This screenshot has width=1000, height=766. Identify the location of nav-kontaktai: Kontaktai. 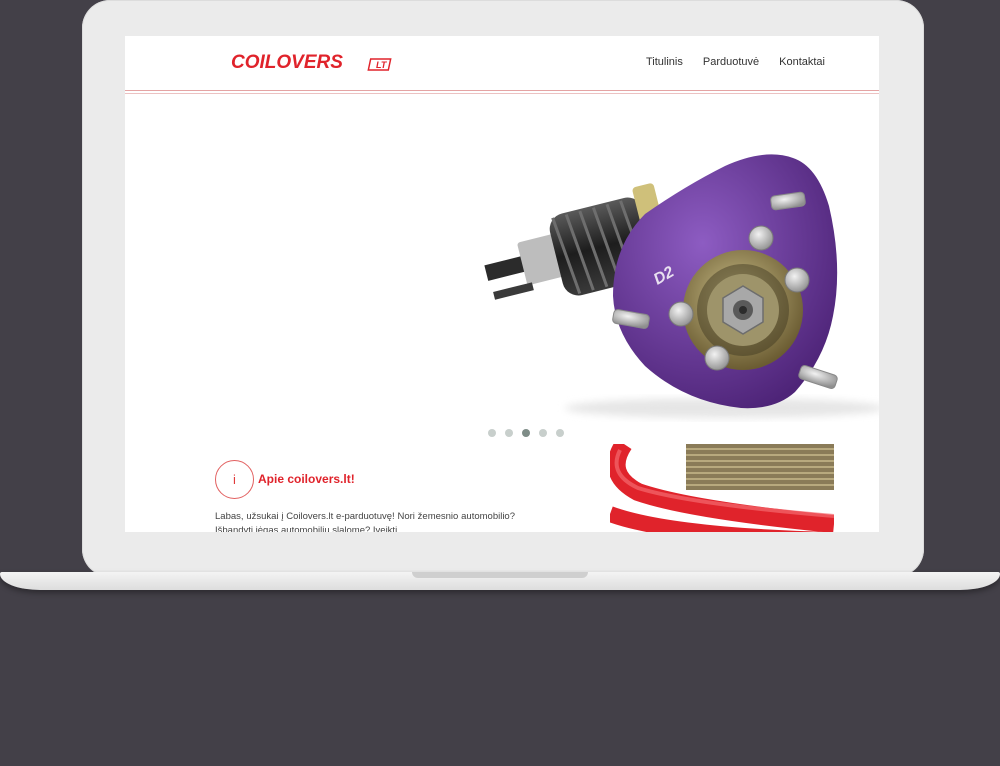
(802, 62).